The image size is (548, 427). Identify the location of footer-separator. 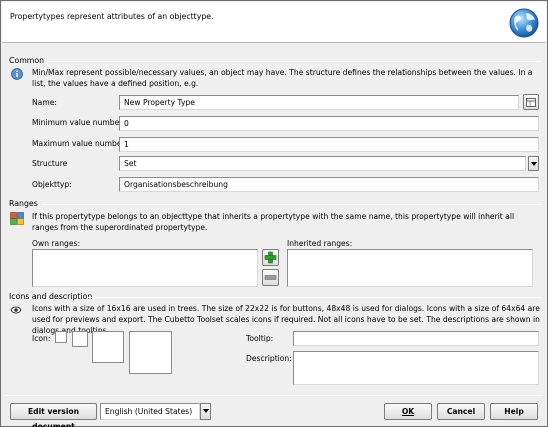
(274, 395).